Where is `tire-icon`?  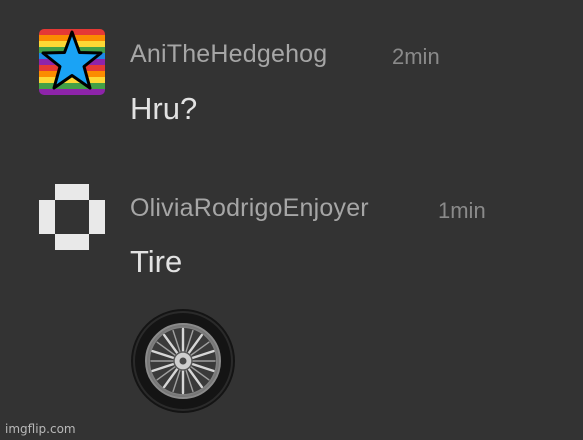
tire-icon is located at coordinates (183, 361).